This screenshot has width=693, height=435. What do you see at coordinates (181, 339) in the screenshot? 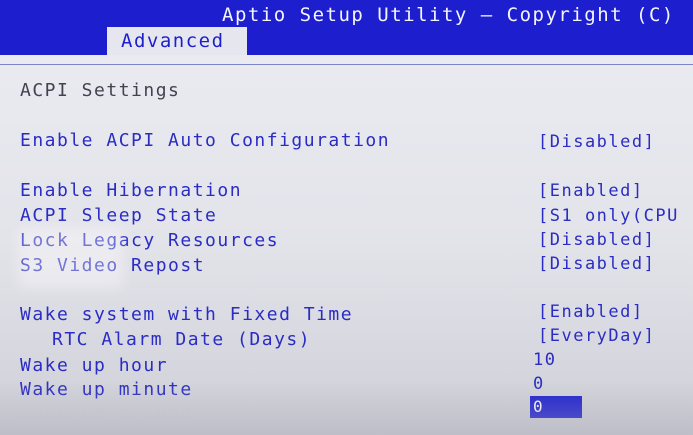
I see `setting-label-rtc-alarm-date: RTC Alarm Date (Days)` at bounding box center [181, 339].